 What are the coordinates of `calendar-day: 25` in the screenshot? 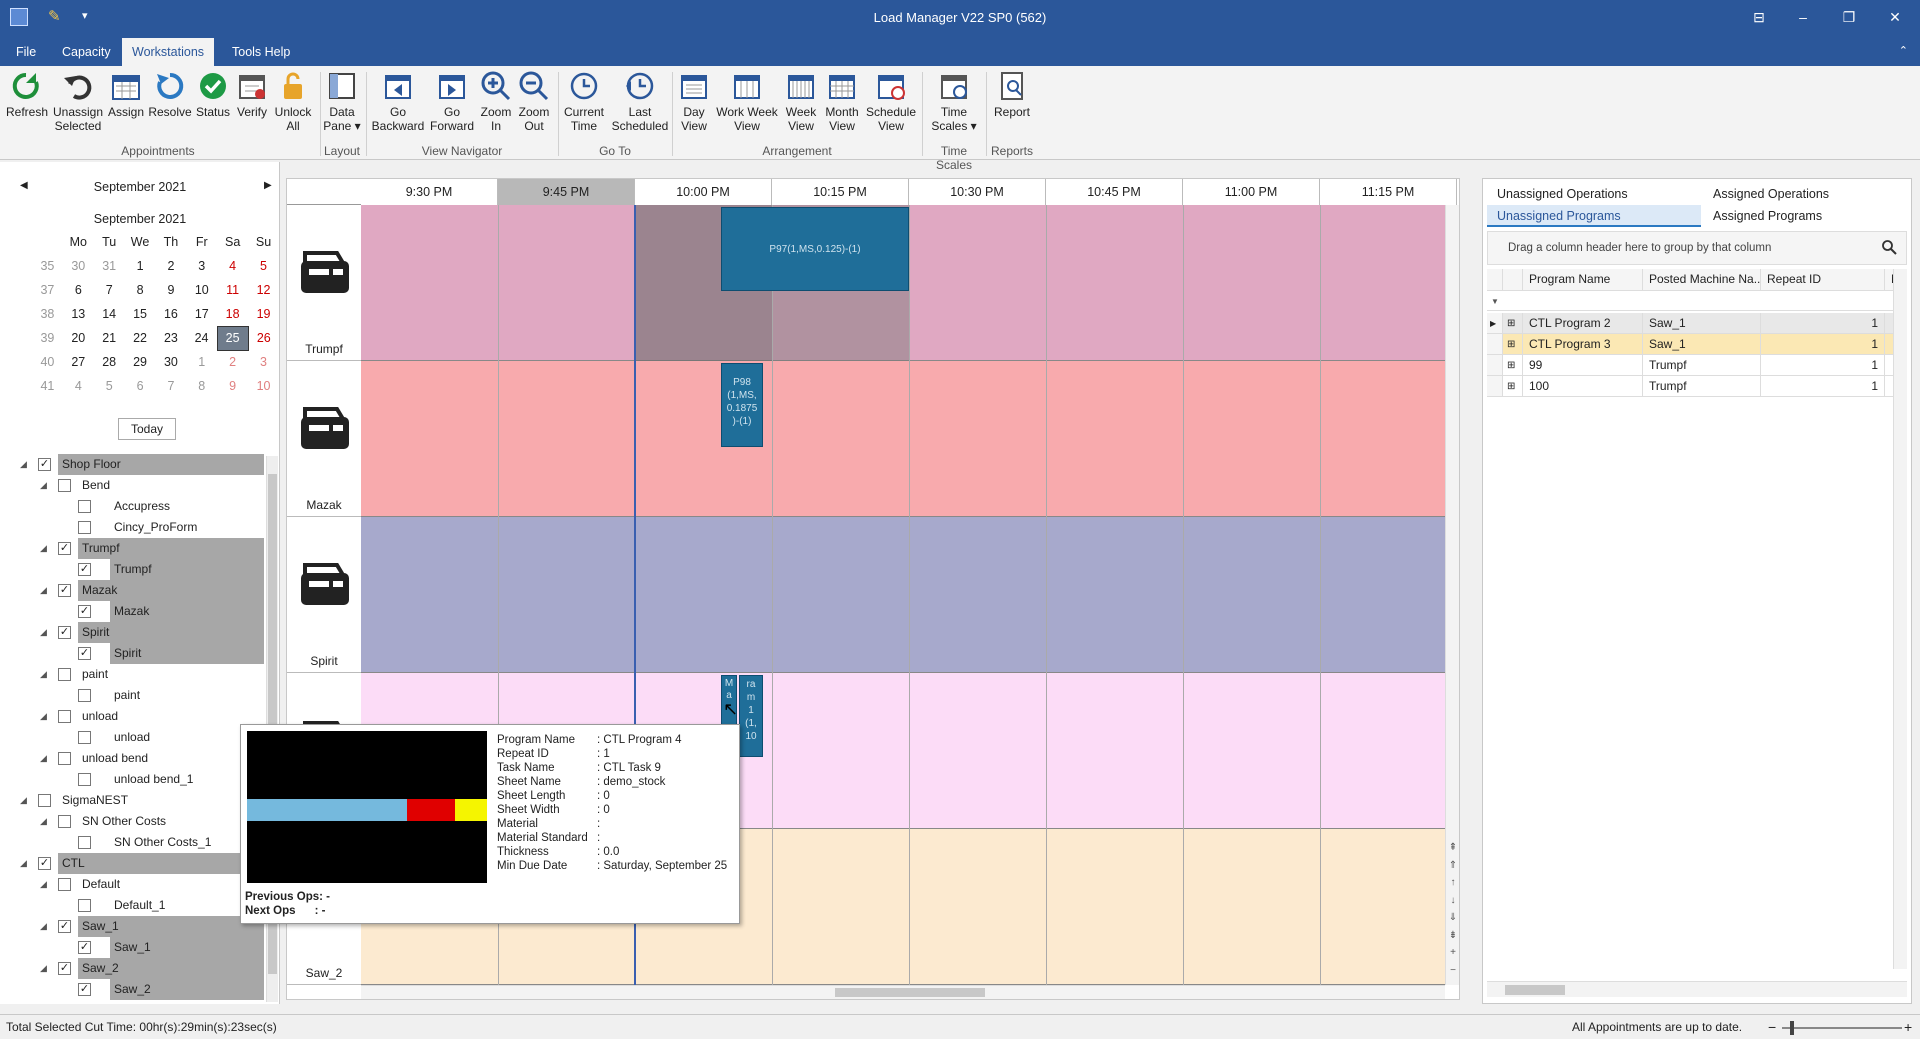 It's located at (232, 338).